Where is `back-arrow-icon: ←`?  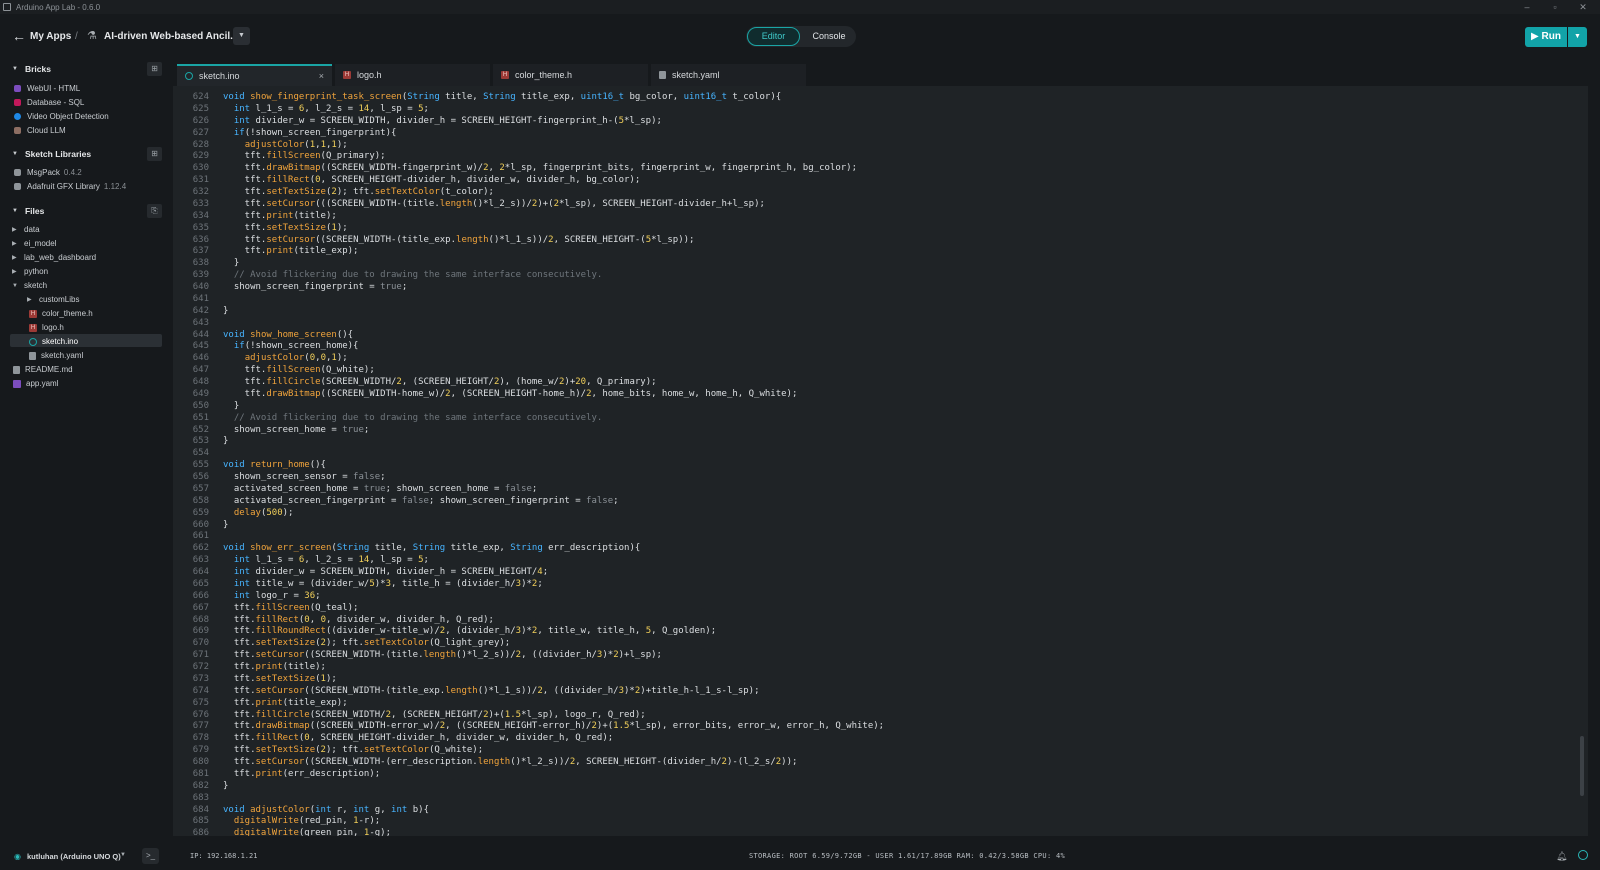
back-arrow-icon: ← is located at coordinates (19, 36).